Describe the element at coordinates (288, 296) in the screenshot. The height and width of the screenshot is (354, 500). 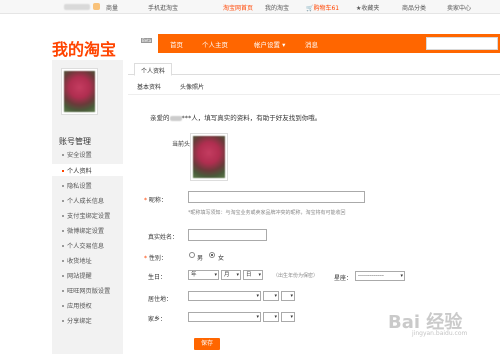
I see `residence-district-select: ▾` at that location.